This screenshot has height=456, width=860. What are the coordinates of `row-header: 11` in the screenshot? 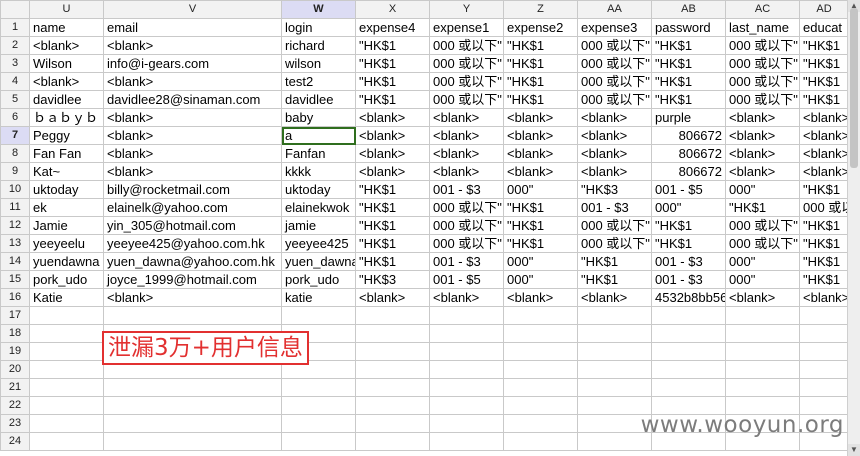 It's located at (15, 207).